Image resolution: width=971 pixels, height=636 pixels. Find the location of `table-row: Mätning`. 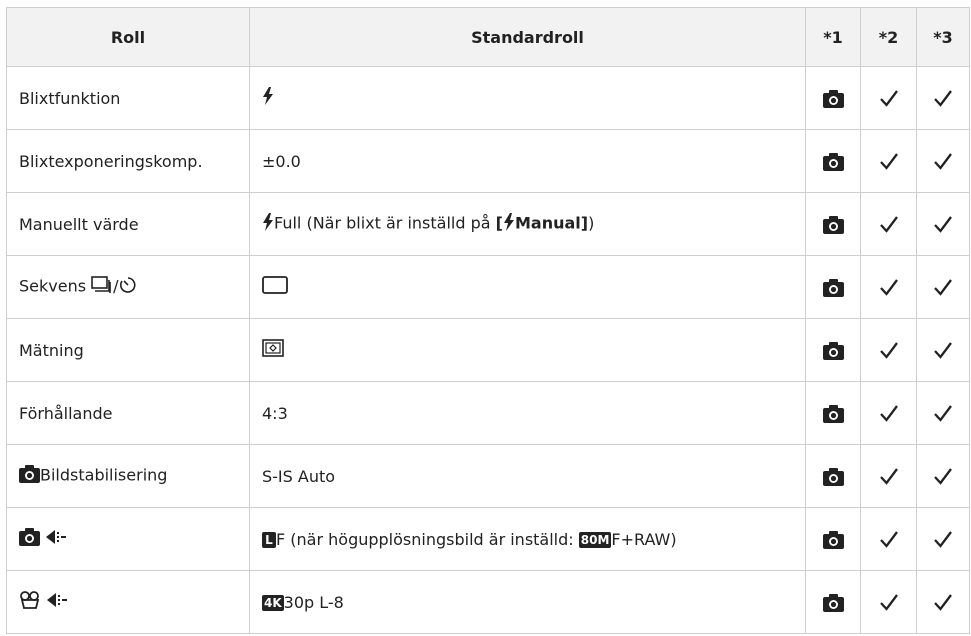

table-row: Mätning is located at coordinates (488, 350).